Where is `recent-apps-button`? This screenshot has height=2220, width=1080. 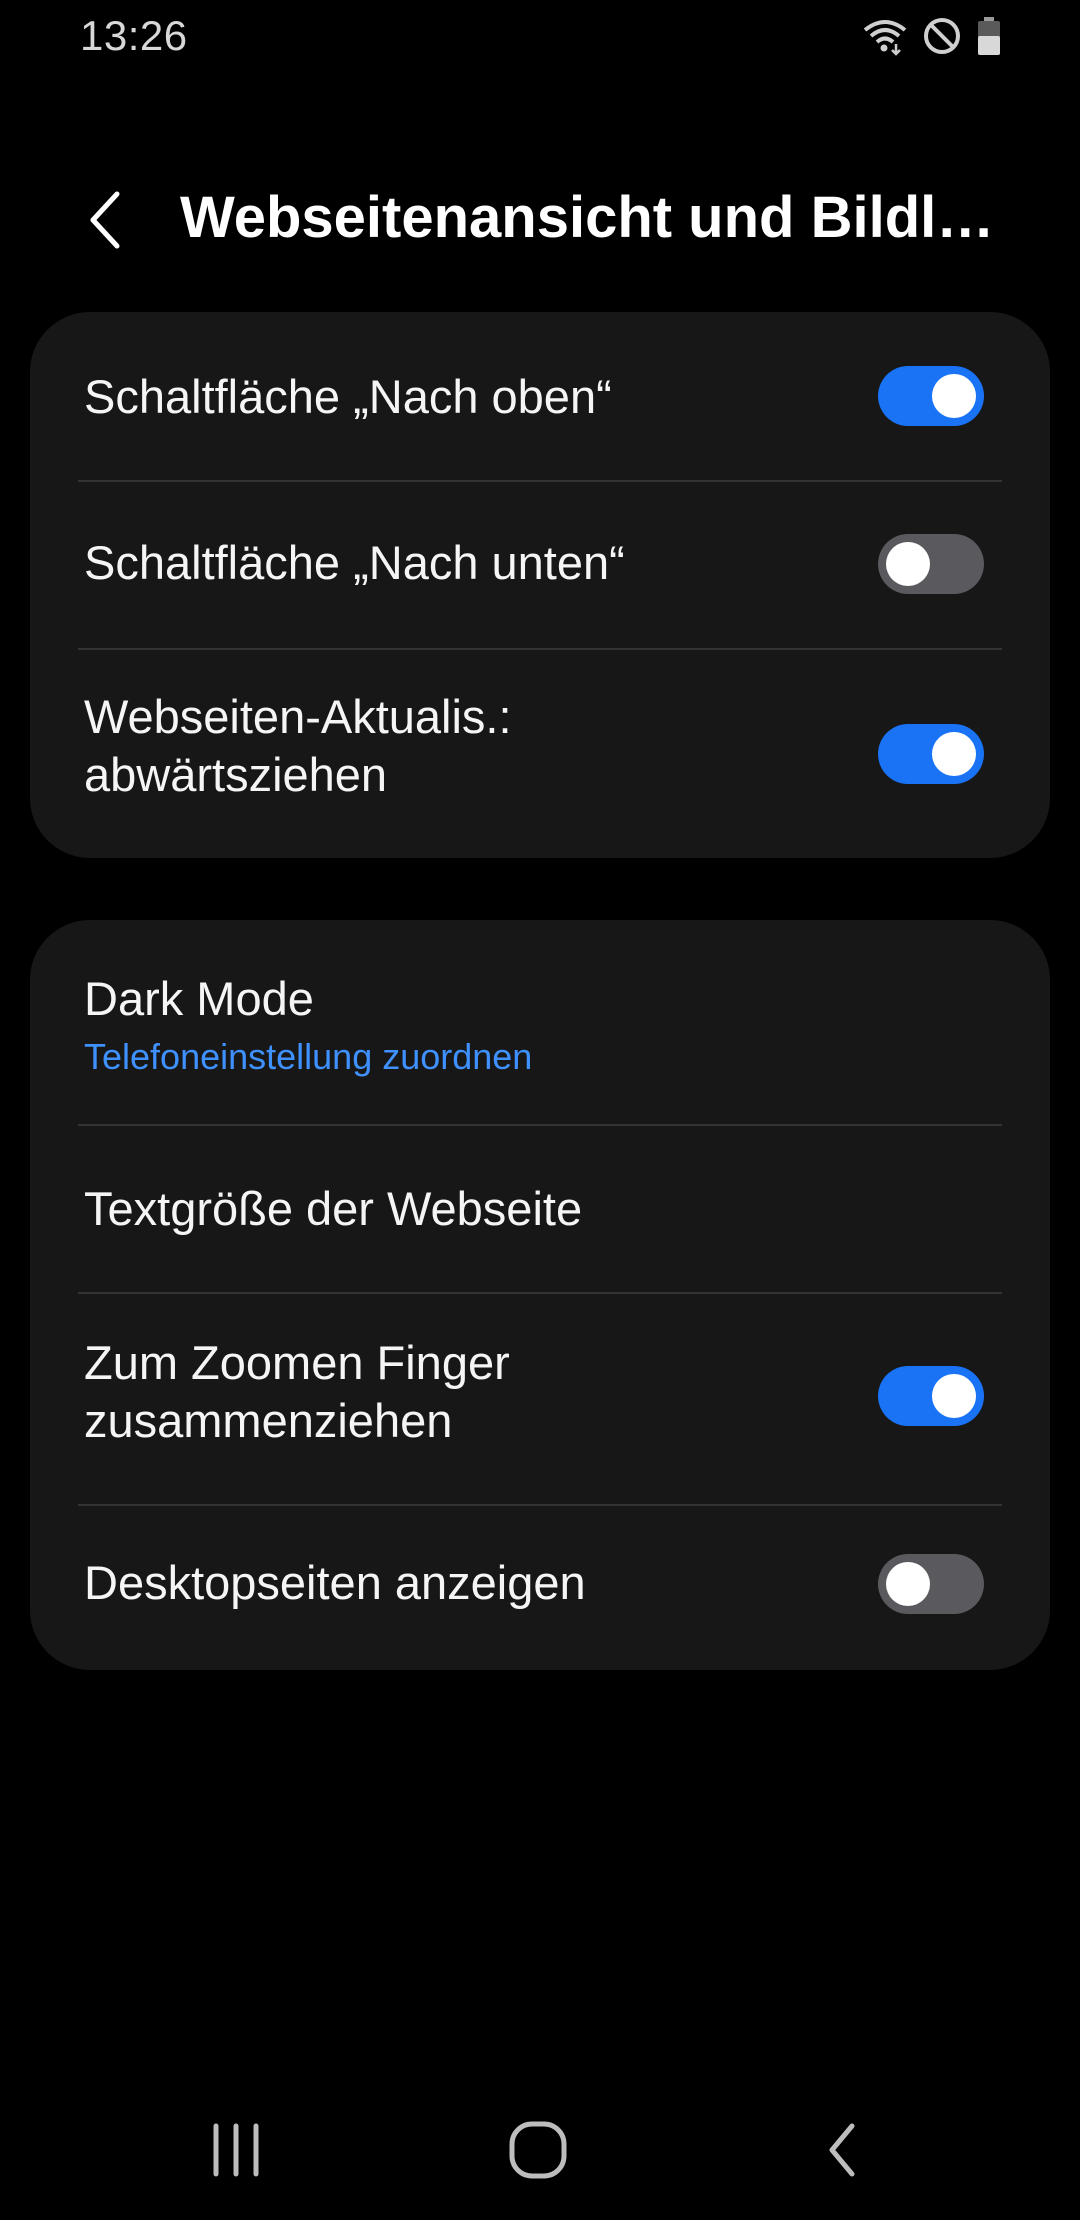
recent-apps-button is located at coordinates (236, 2150).